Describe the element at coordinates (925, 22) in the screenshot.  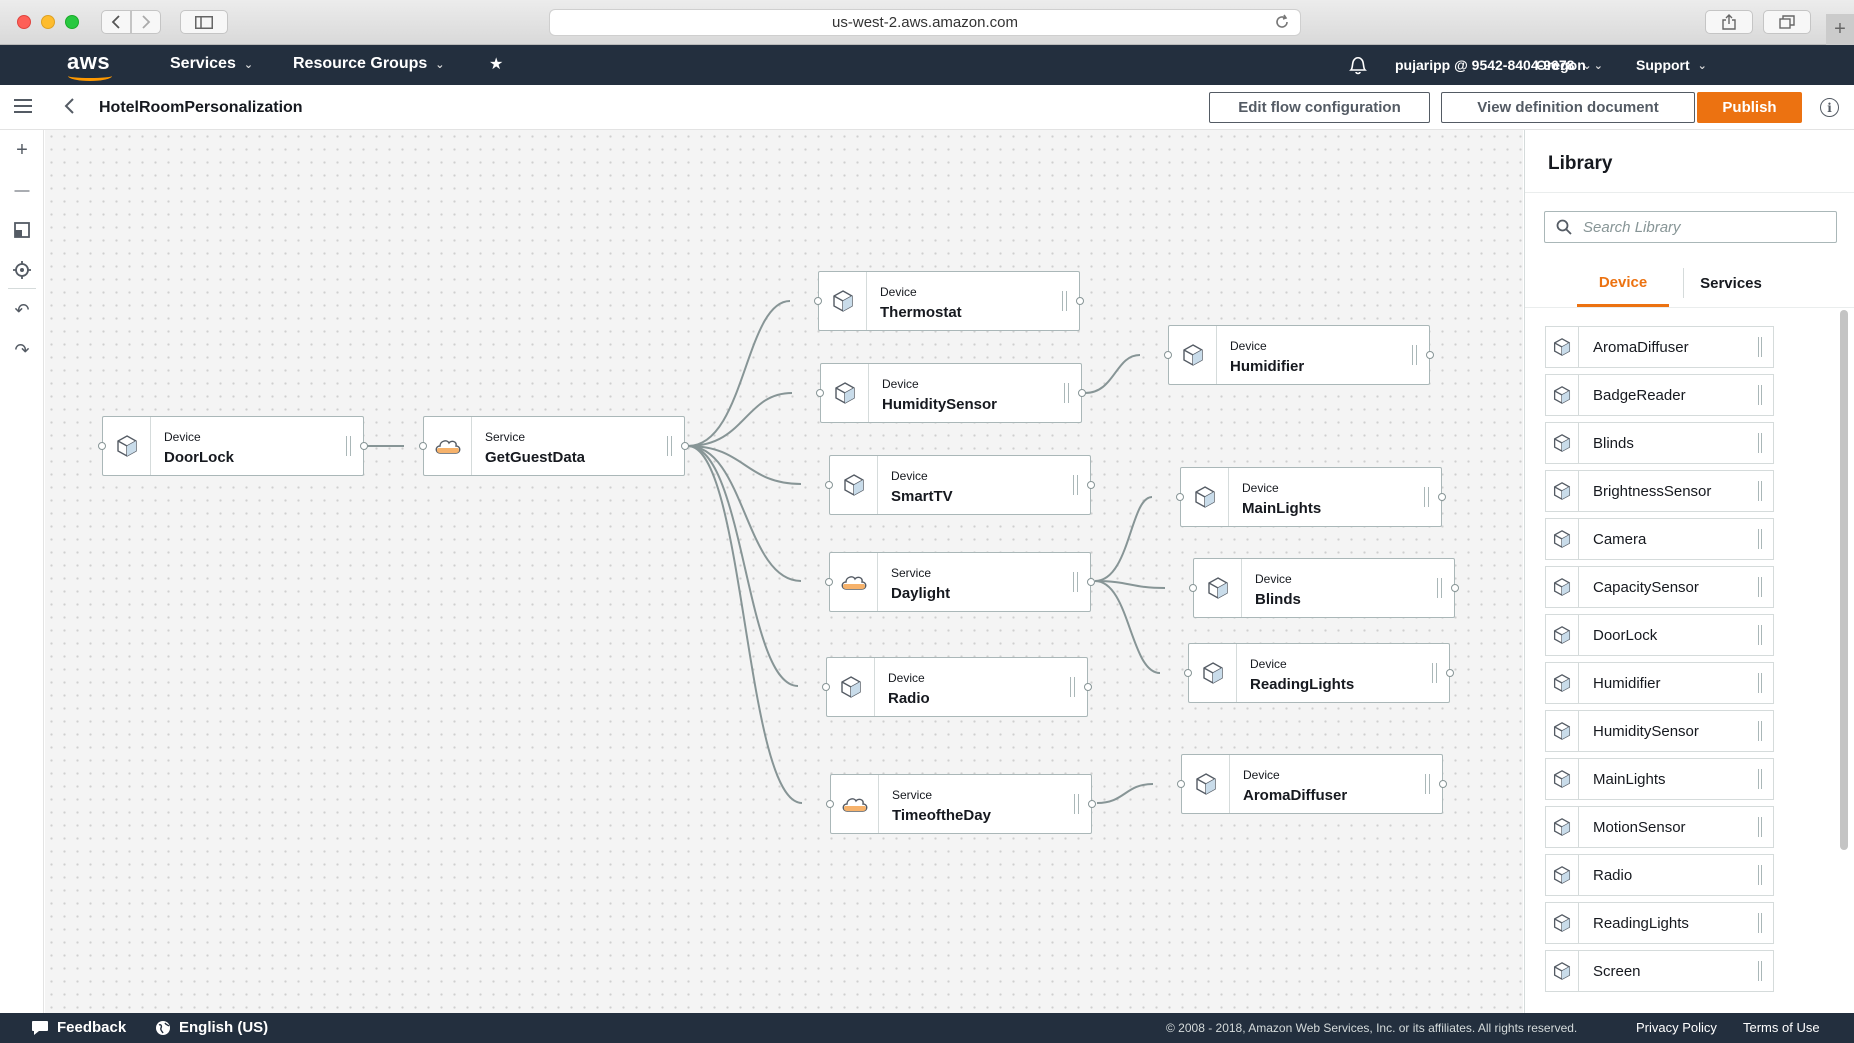
I see `address-bar: us-west-2.aws.amazon.com` at that location.